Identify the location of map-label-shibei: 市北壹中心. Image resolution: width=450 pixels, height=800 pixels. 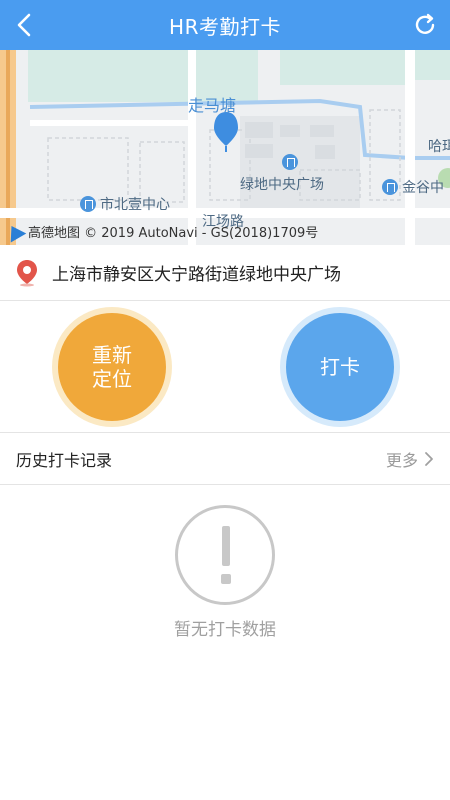
(125, 204).